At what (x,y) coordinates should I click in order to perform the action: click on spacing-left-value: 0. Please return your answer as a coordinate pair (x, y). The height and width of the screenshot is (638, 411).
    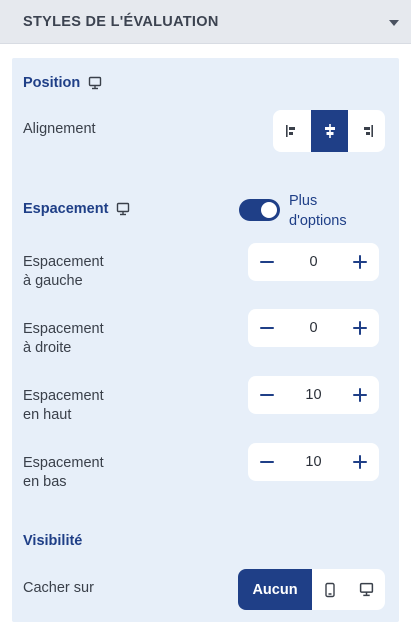
    Looking at the image, I should click on (314, 262).